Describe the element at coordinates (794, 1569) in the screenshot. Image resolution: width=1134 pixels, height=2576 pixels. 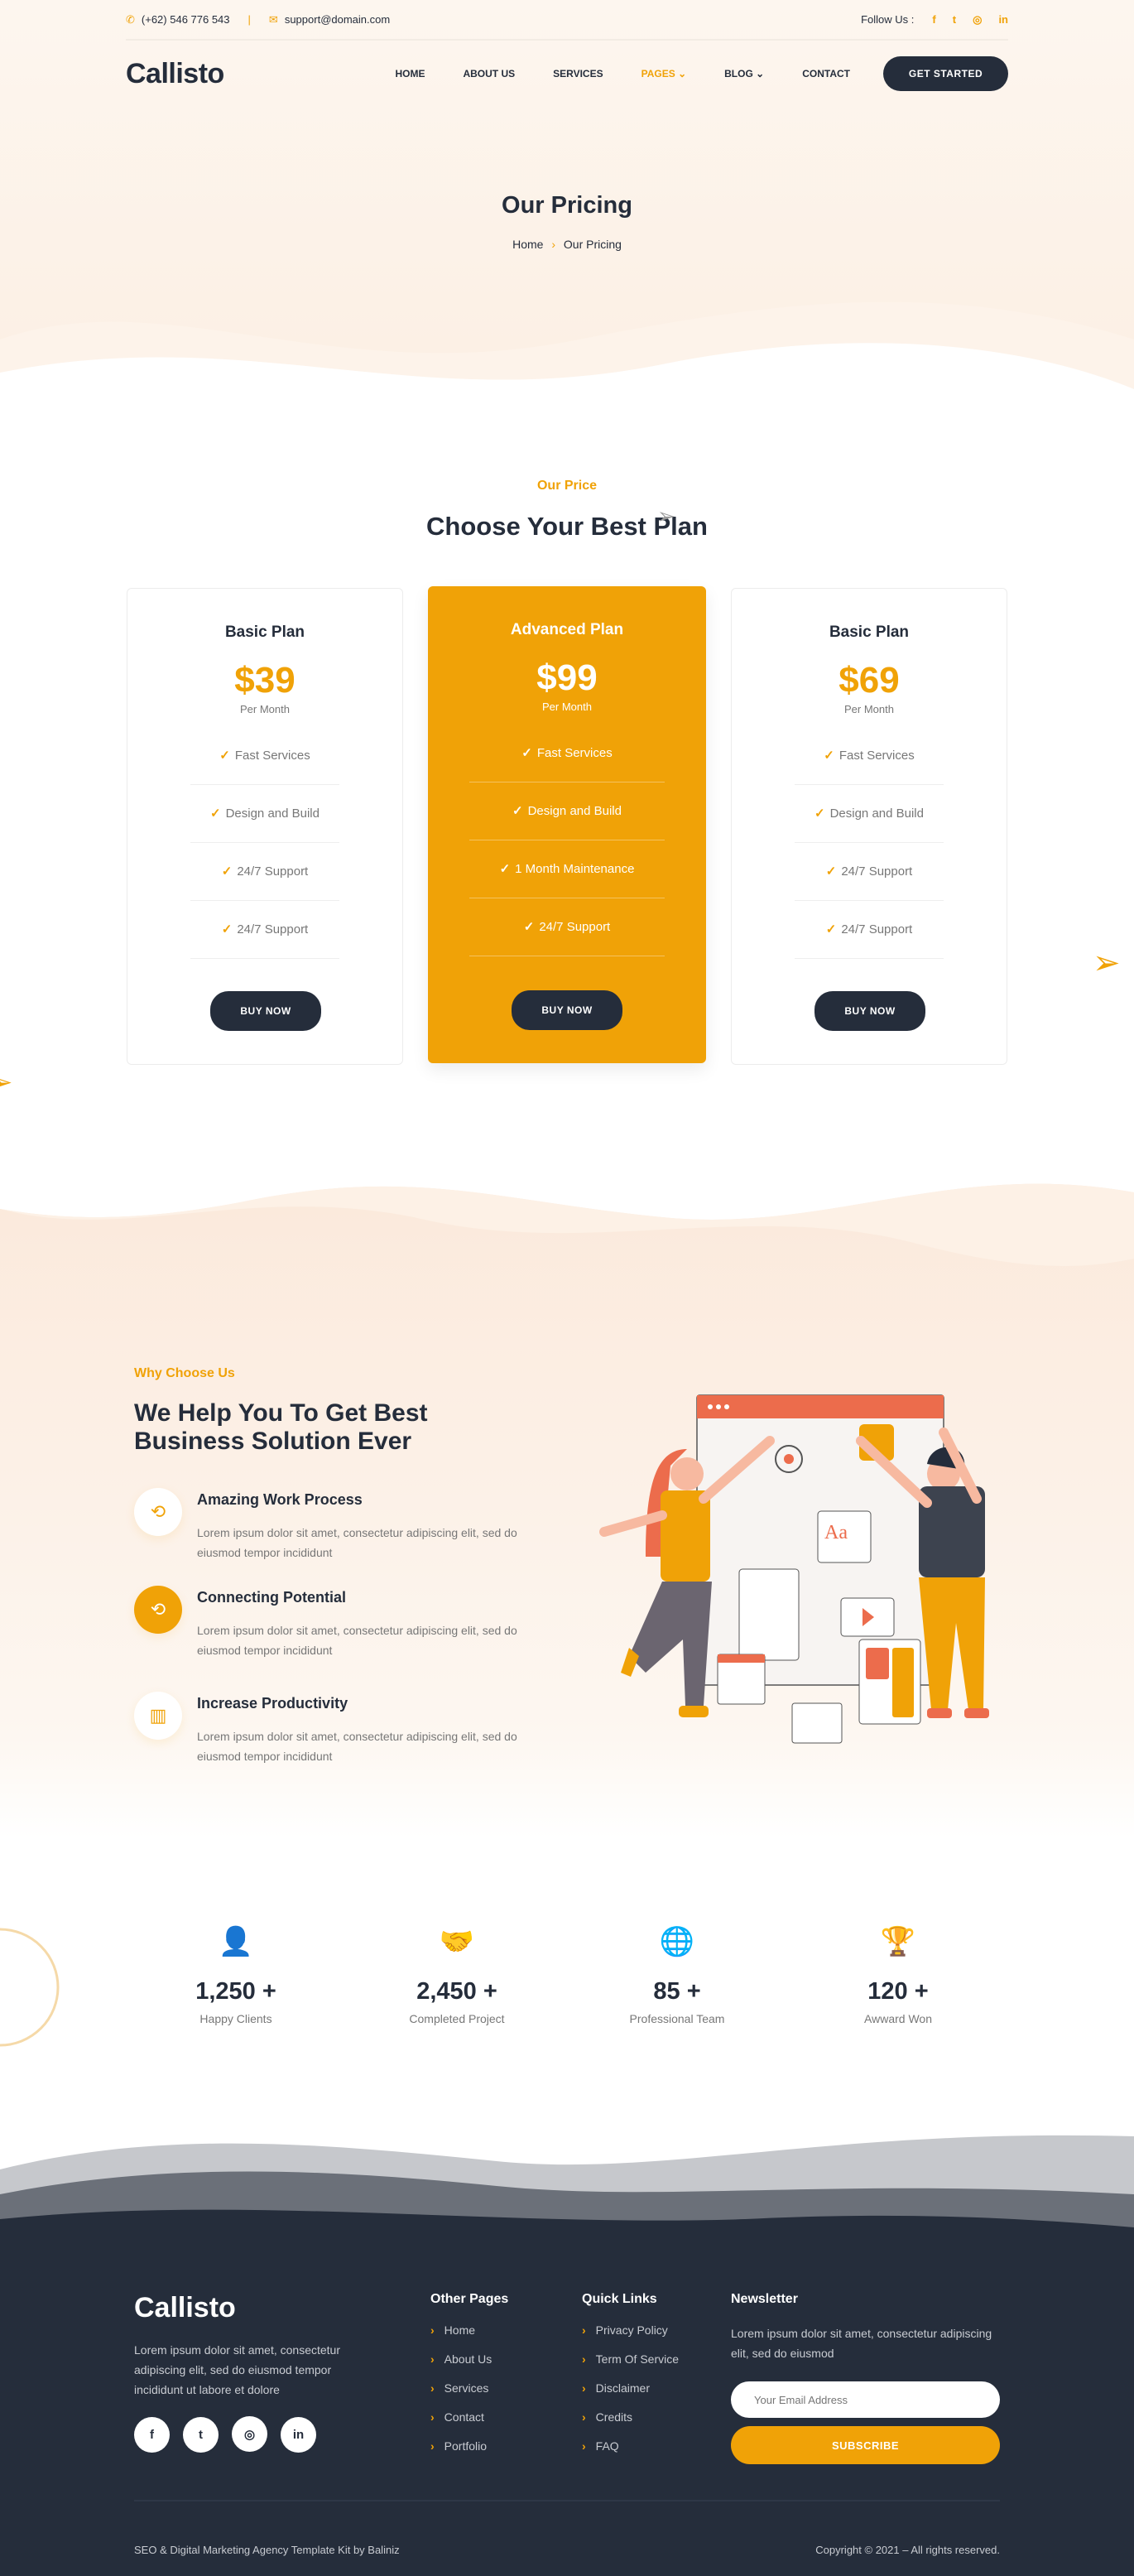
I see `teamwork-illustration: Aa` at that location.